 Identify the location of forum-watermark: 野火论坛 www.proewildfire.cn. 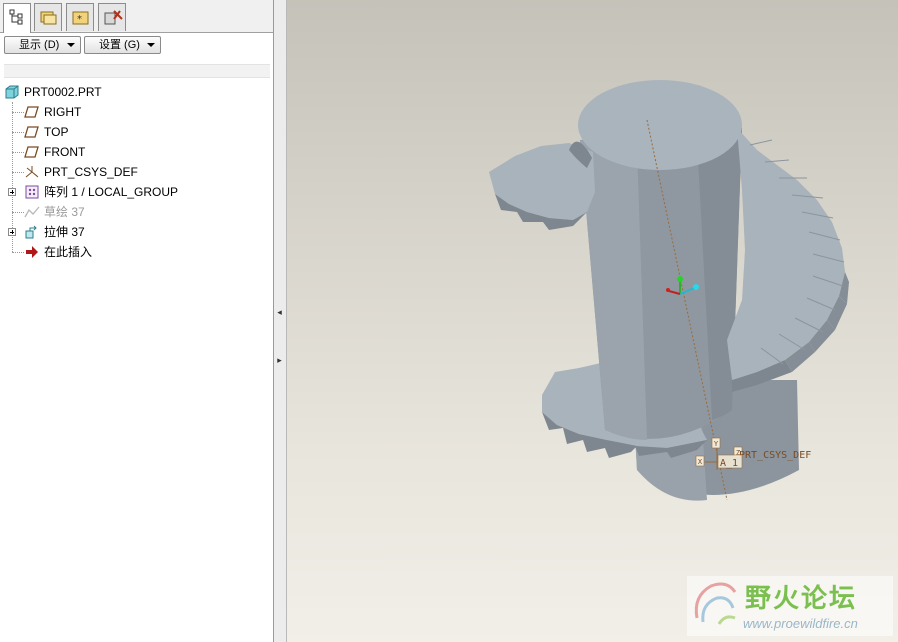
(790, 606).